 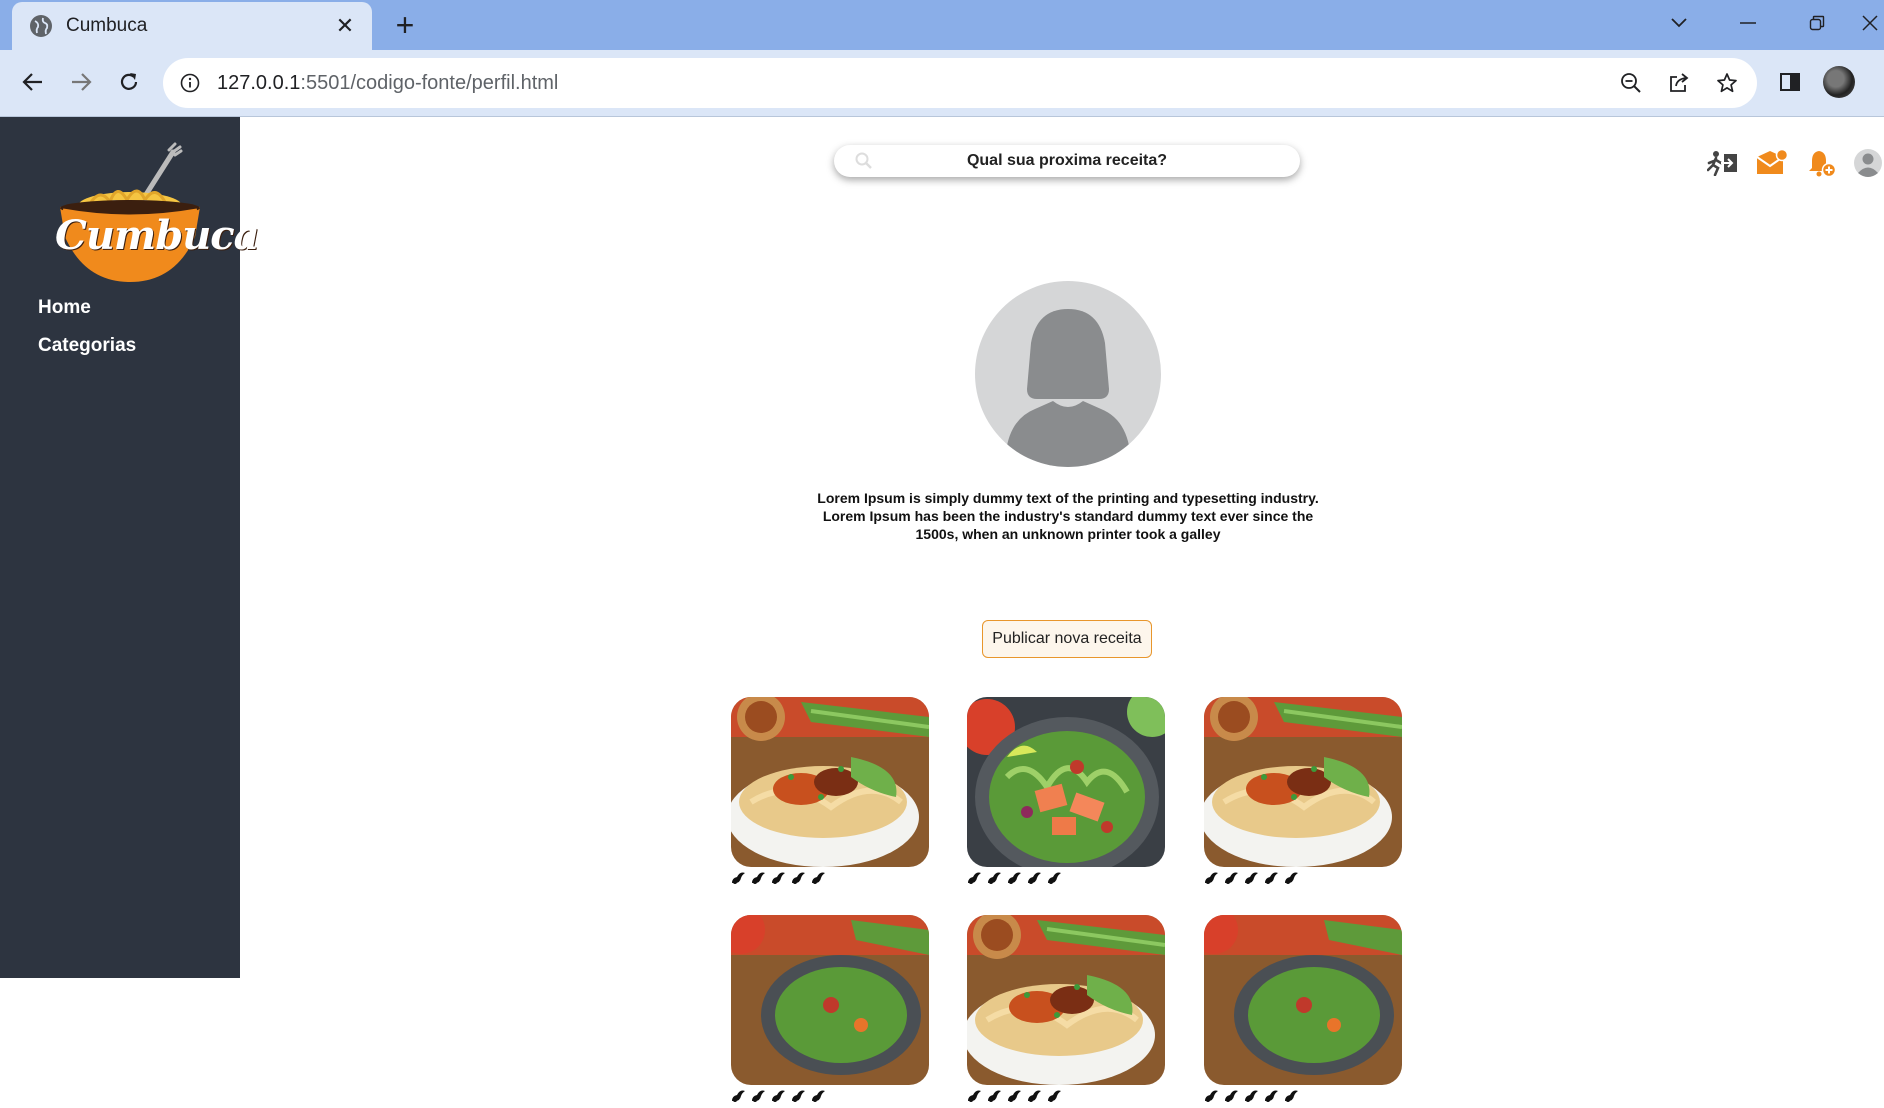 I want to click on back-arrow-icon, so click(x=33, y=82).